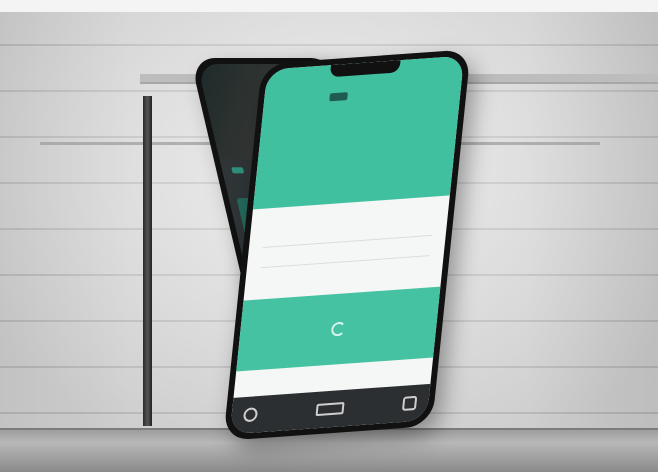  Describe the element at coordinates (329, 6) in the screenshot. I see `ceiling-band` at that location.